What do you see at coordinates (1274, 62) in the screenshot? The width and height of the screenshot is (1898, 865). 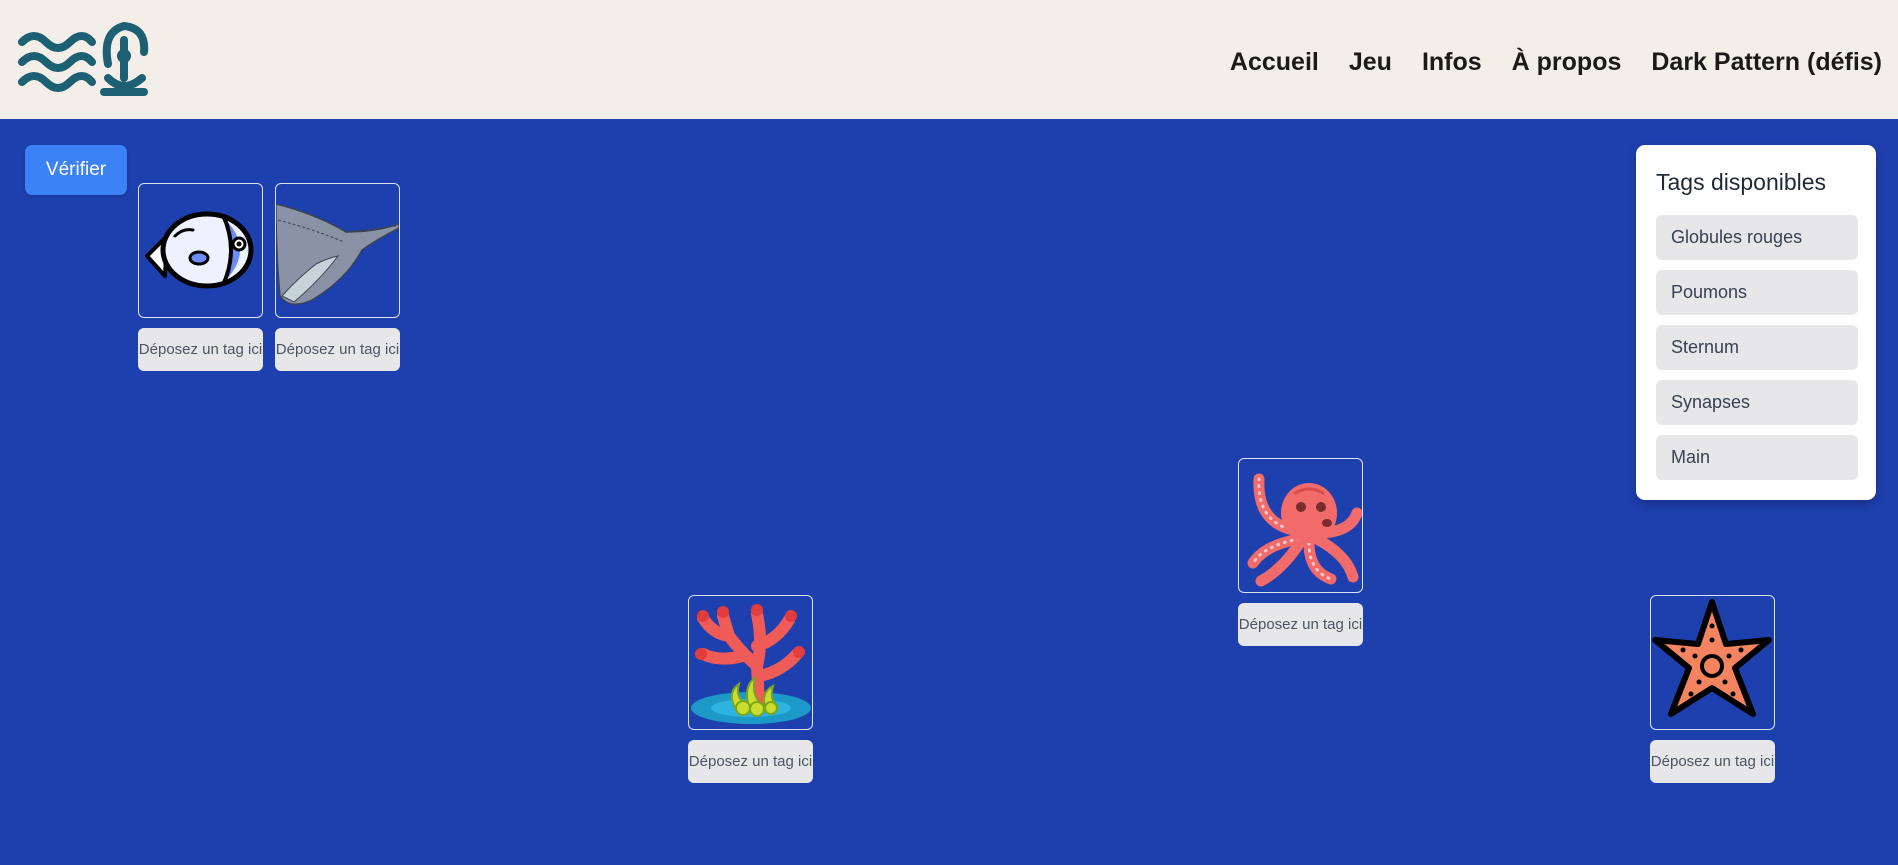 I see `nav-accueil: Accueil` at bounding box center [1274, 62].